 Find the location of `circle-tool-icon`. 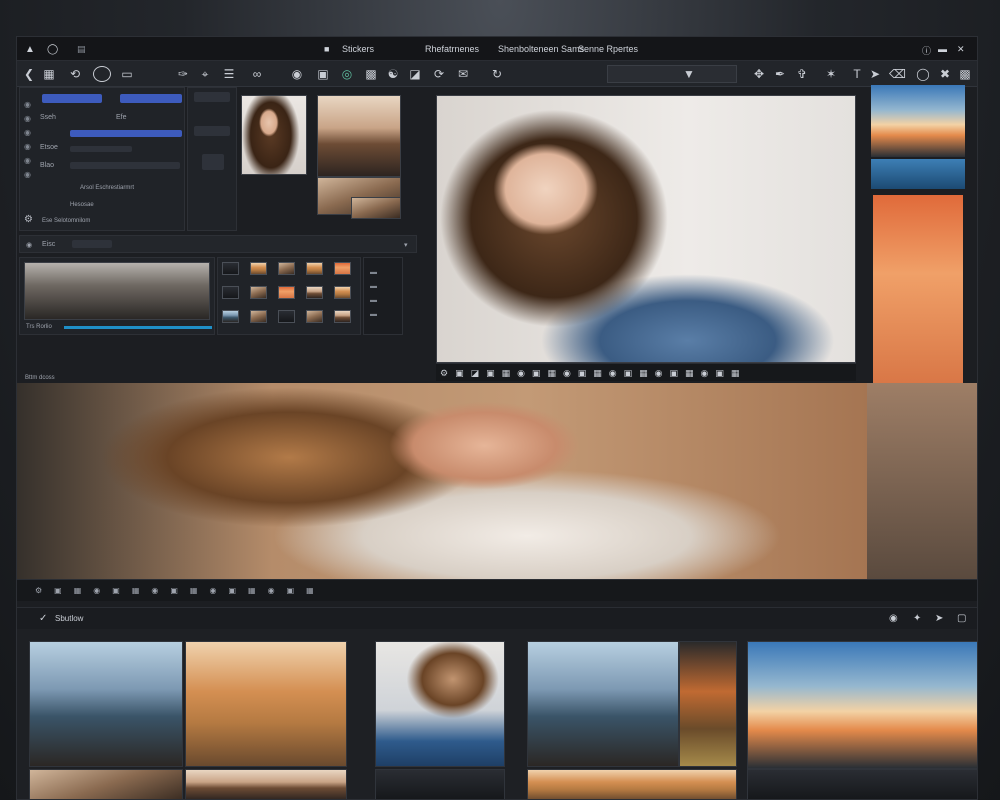

circle-tool-icon is located at coordinates (102, 74).